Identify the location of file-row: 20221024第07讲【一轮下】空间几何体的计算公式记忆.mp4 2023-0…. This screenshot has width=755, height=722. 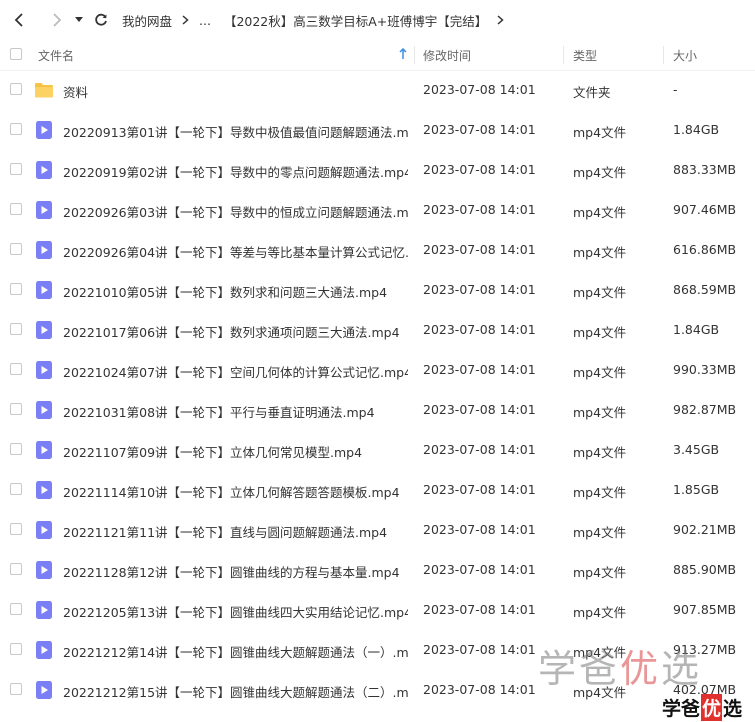
(377, 370).